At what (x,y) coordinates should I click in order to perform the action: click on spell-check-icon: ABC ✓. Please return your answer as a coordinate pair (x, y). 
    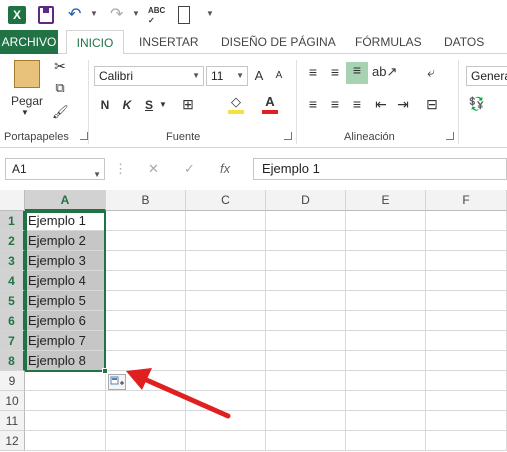
    Looking at the image, I should click on (158, 15).